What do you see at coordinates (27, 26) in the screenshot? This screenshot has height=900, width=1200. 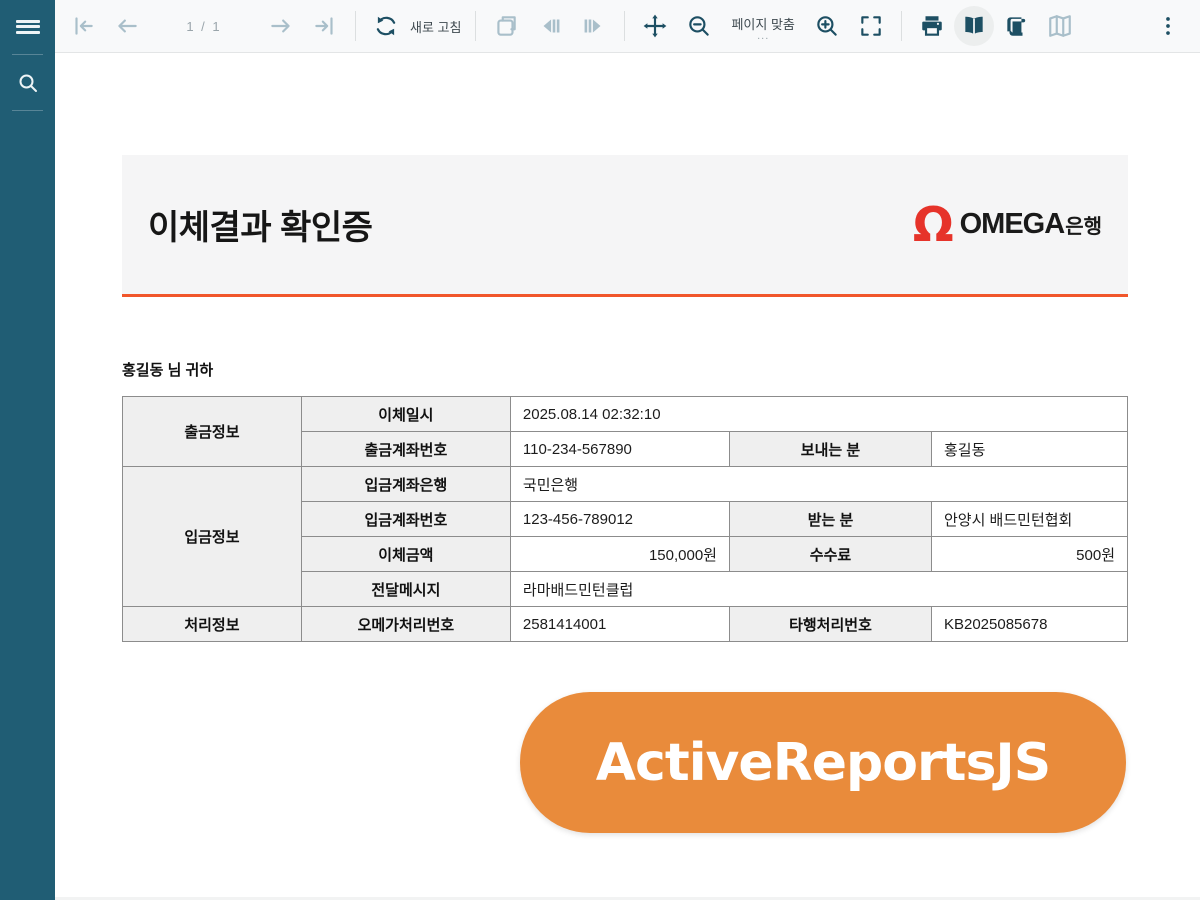 I see `menu-icon` at bounding box center [27, 26].